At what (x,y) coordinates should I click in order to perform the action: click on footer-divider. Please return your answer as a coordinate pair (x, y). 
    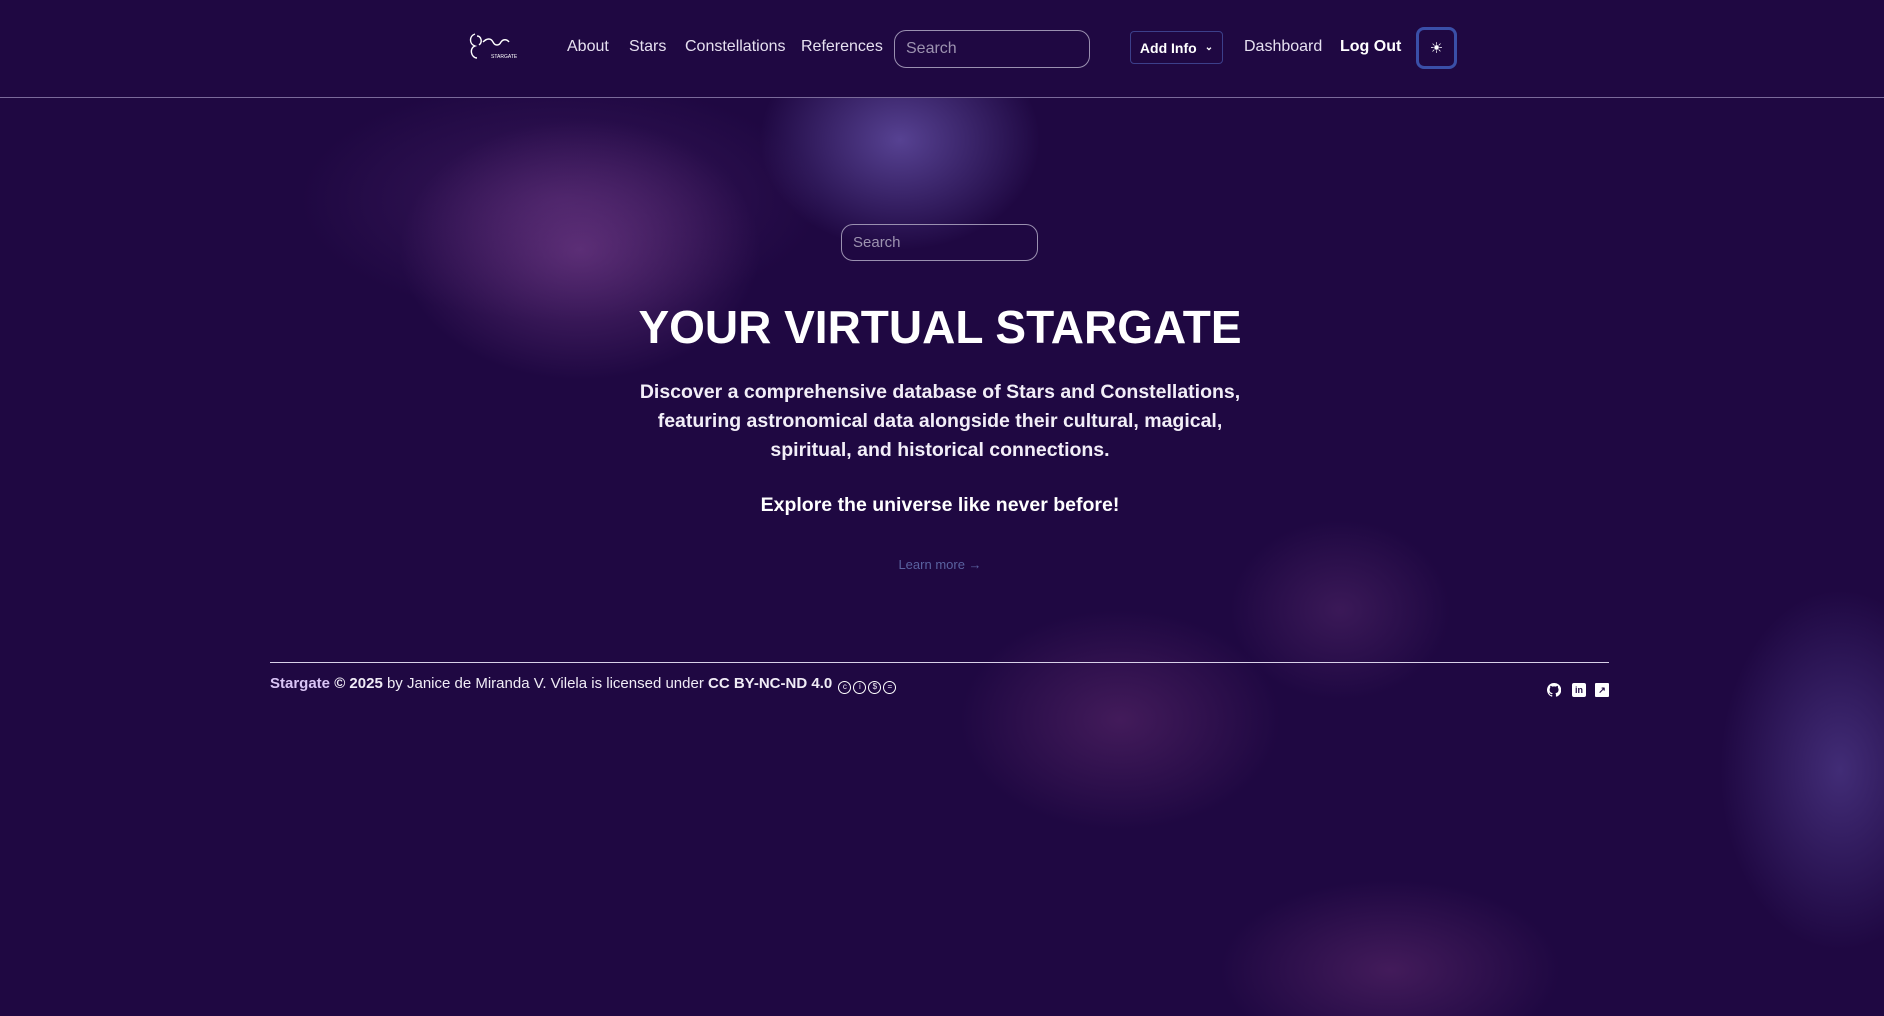
    Looking at the image, I should click on (939, 662).